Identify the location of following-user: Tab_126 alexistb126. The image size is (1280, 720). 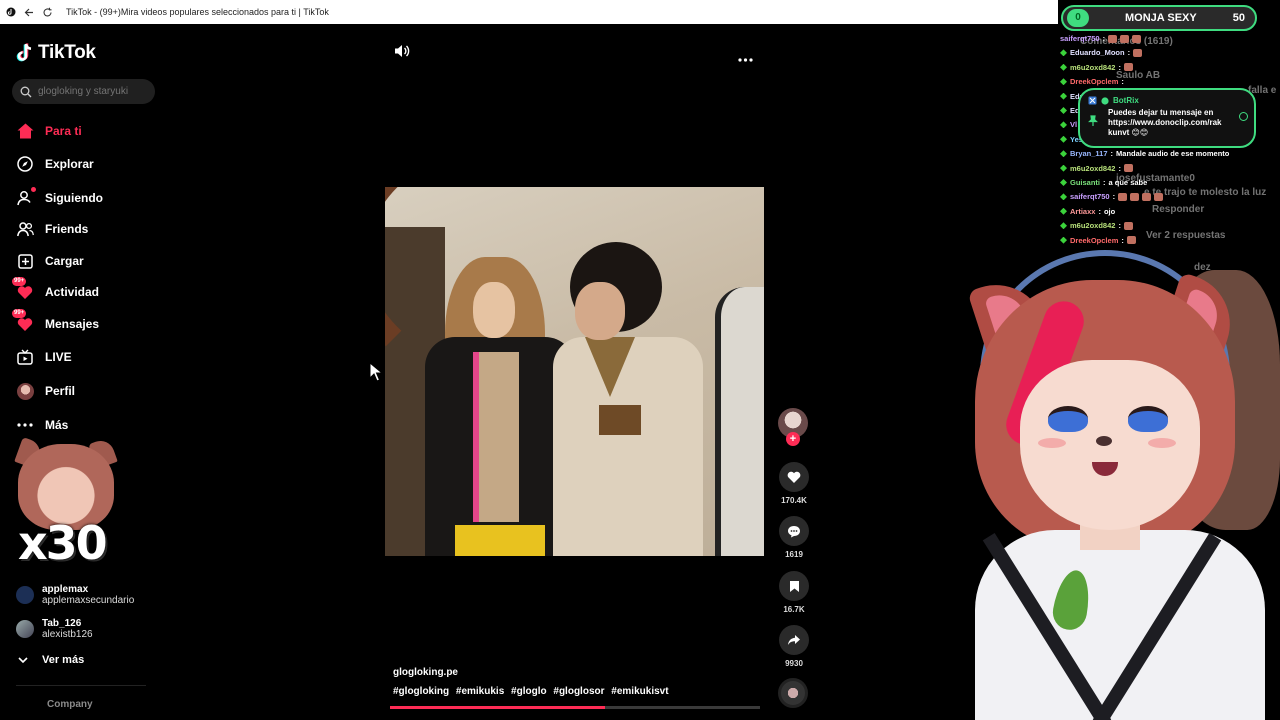
(54, 629).